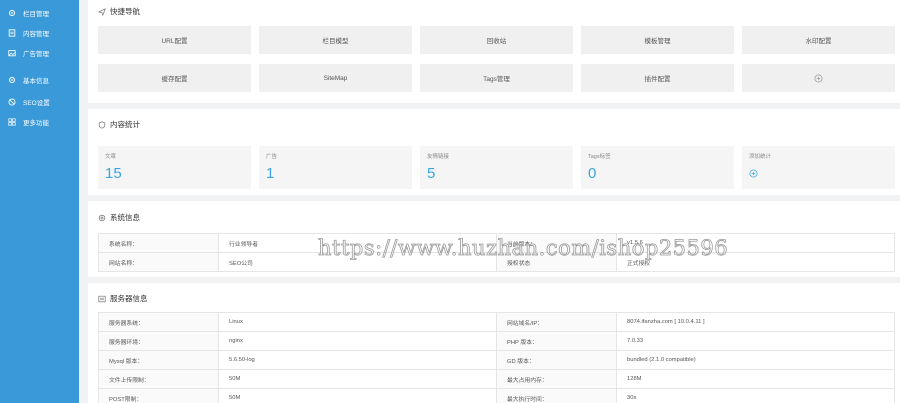 Image resolution: width=900 pixels, height=403 pixels. I want to click on image-icon, so click(12, 53).